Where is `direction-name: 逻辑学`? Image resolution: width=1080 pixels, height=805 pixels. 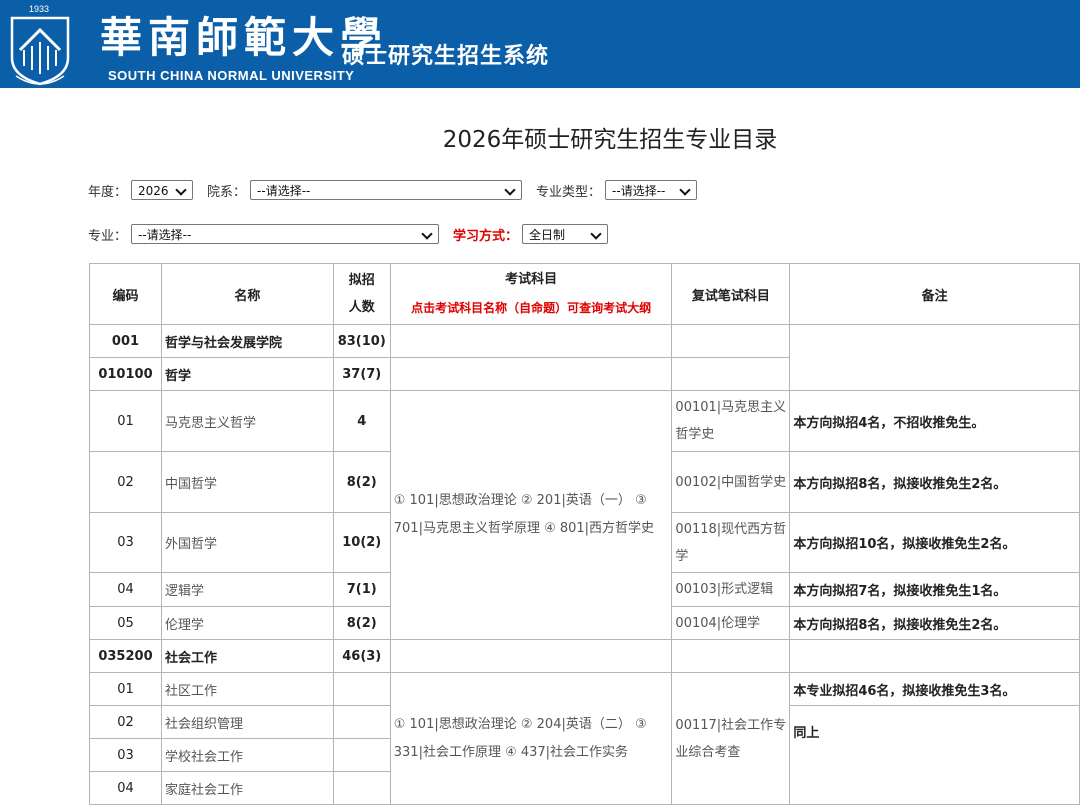 direction-name: 逻辑学 is located at coordinates (247, 589).